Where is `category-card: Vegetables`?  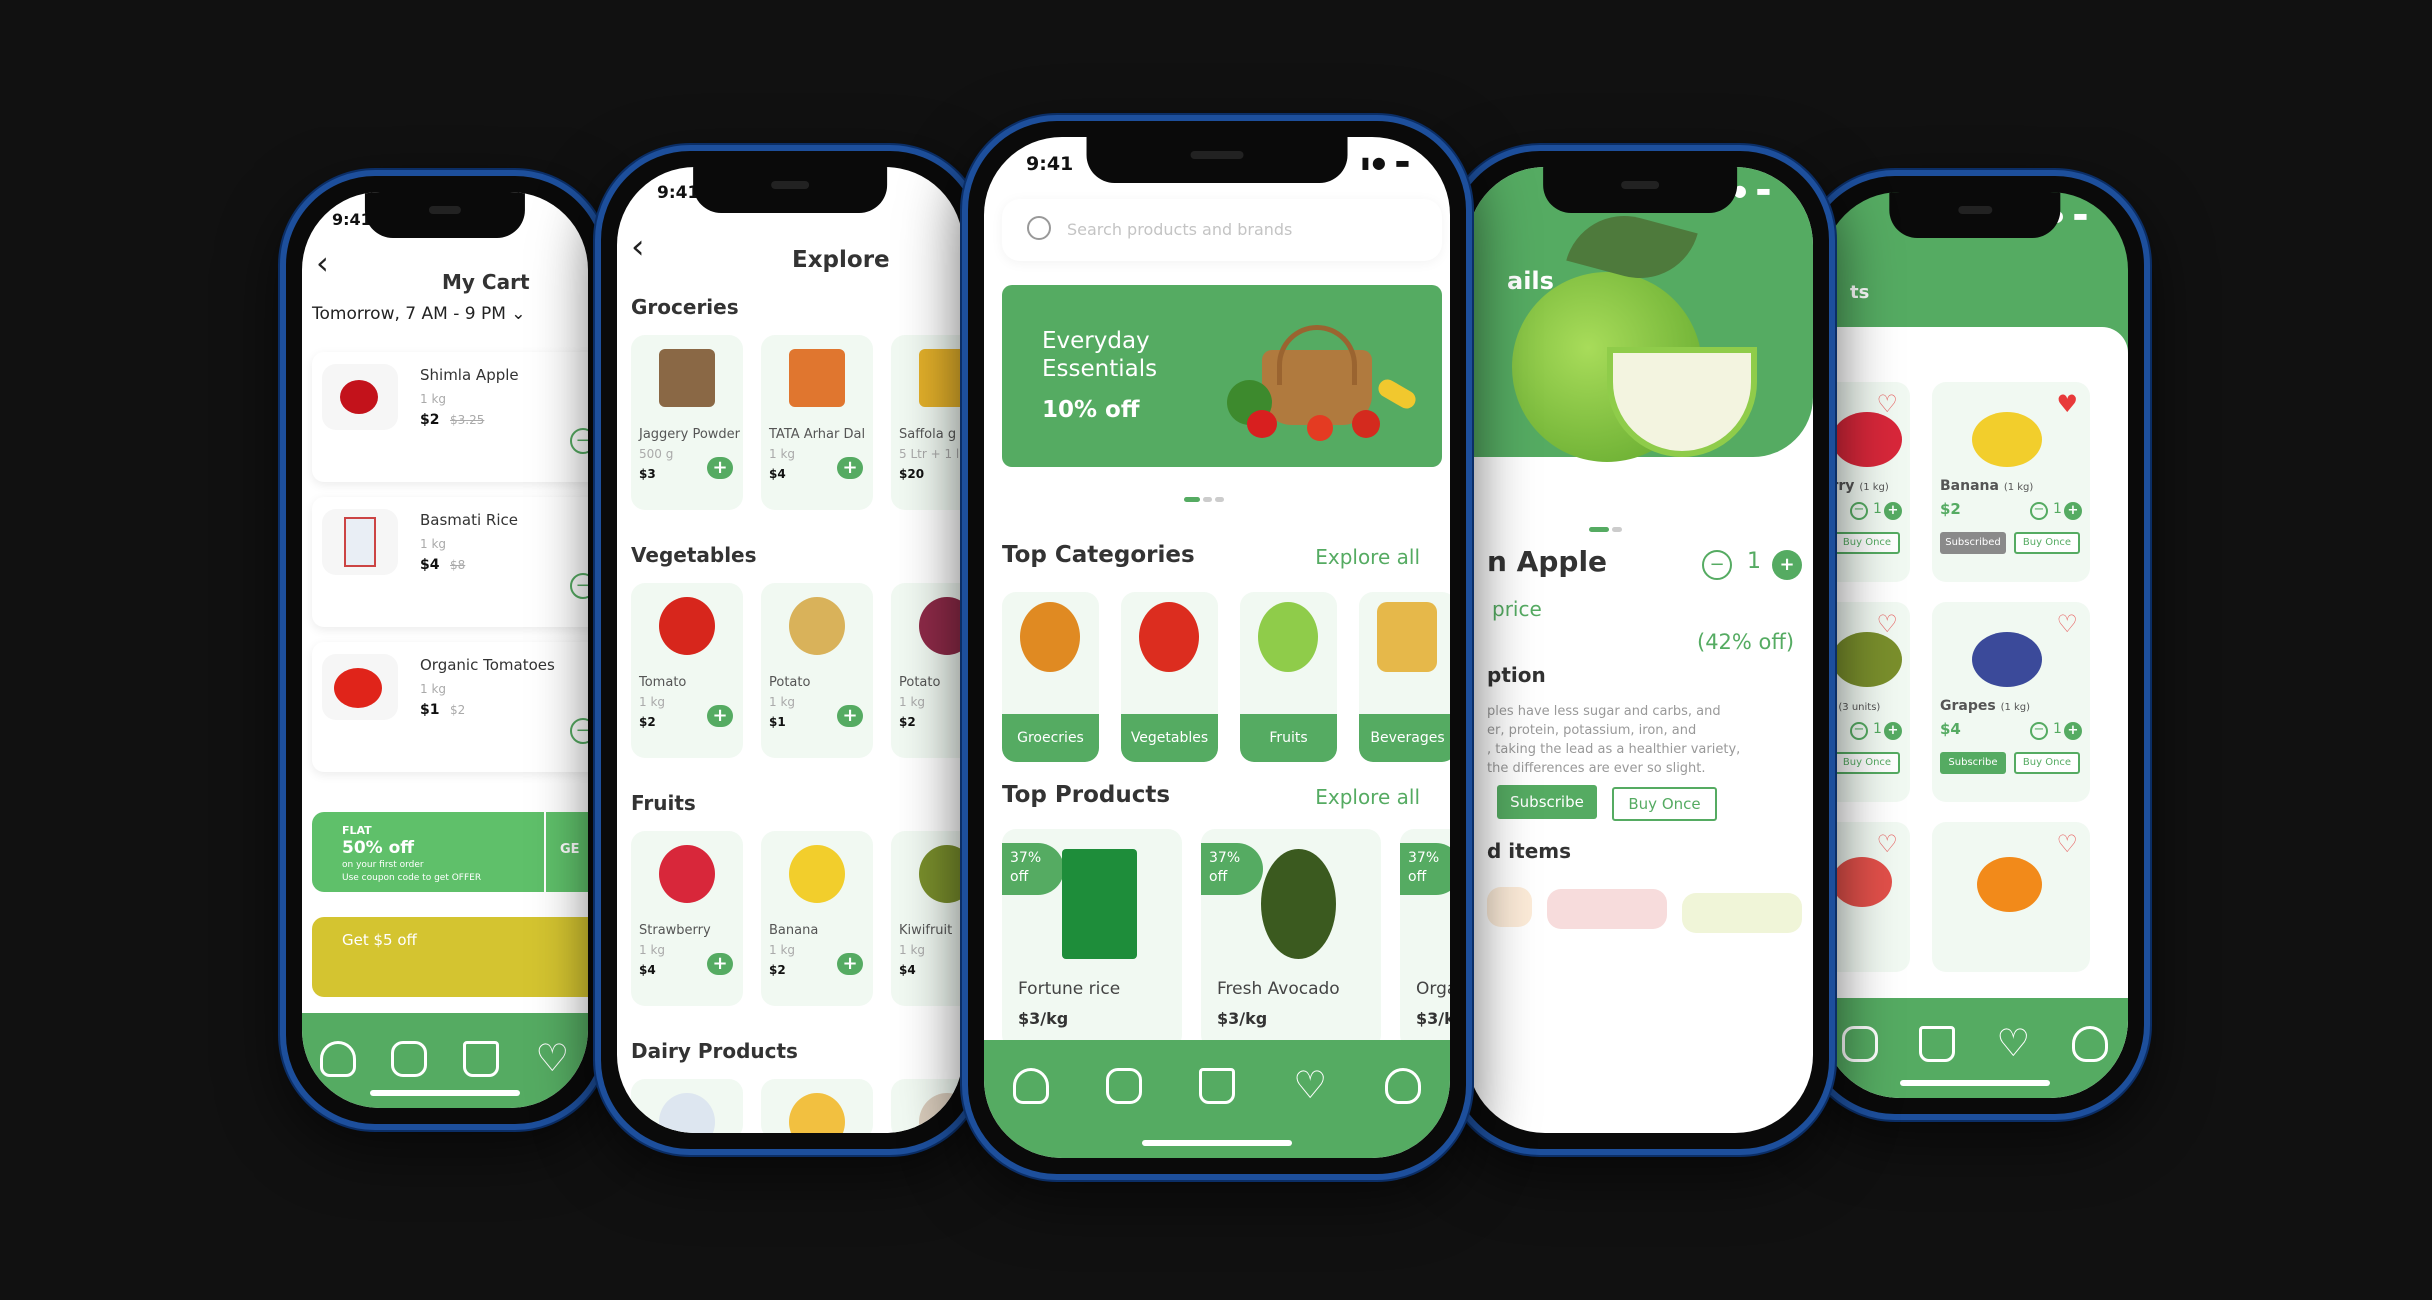 category-card: Vegetables is located at coordinates (1169, 677).